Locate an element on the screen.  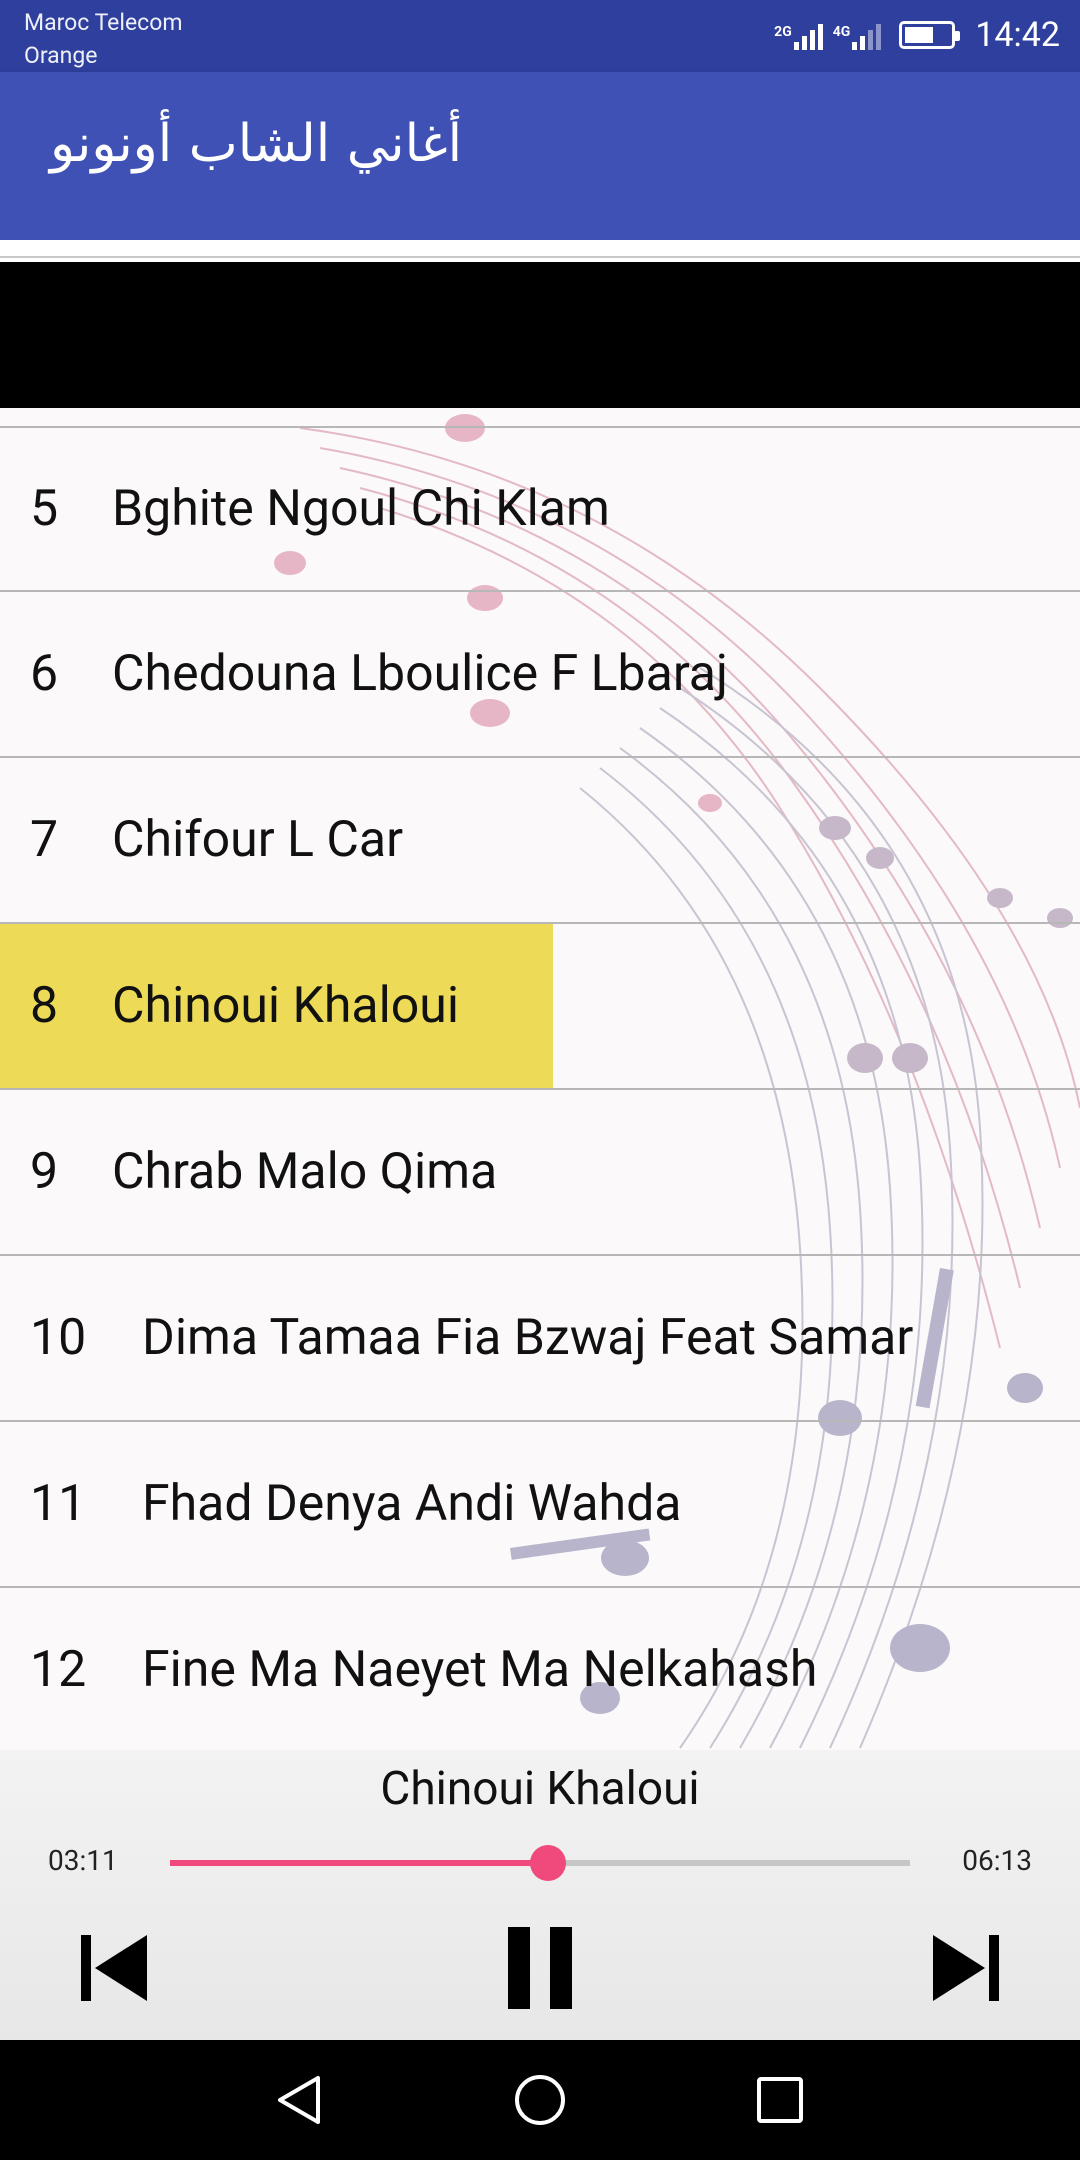
ad-divider is located at coordinates (540, 251).